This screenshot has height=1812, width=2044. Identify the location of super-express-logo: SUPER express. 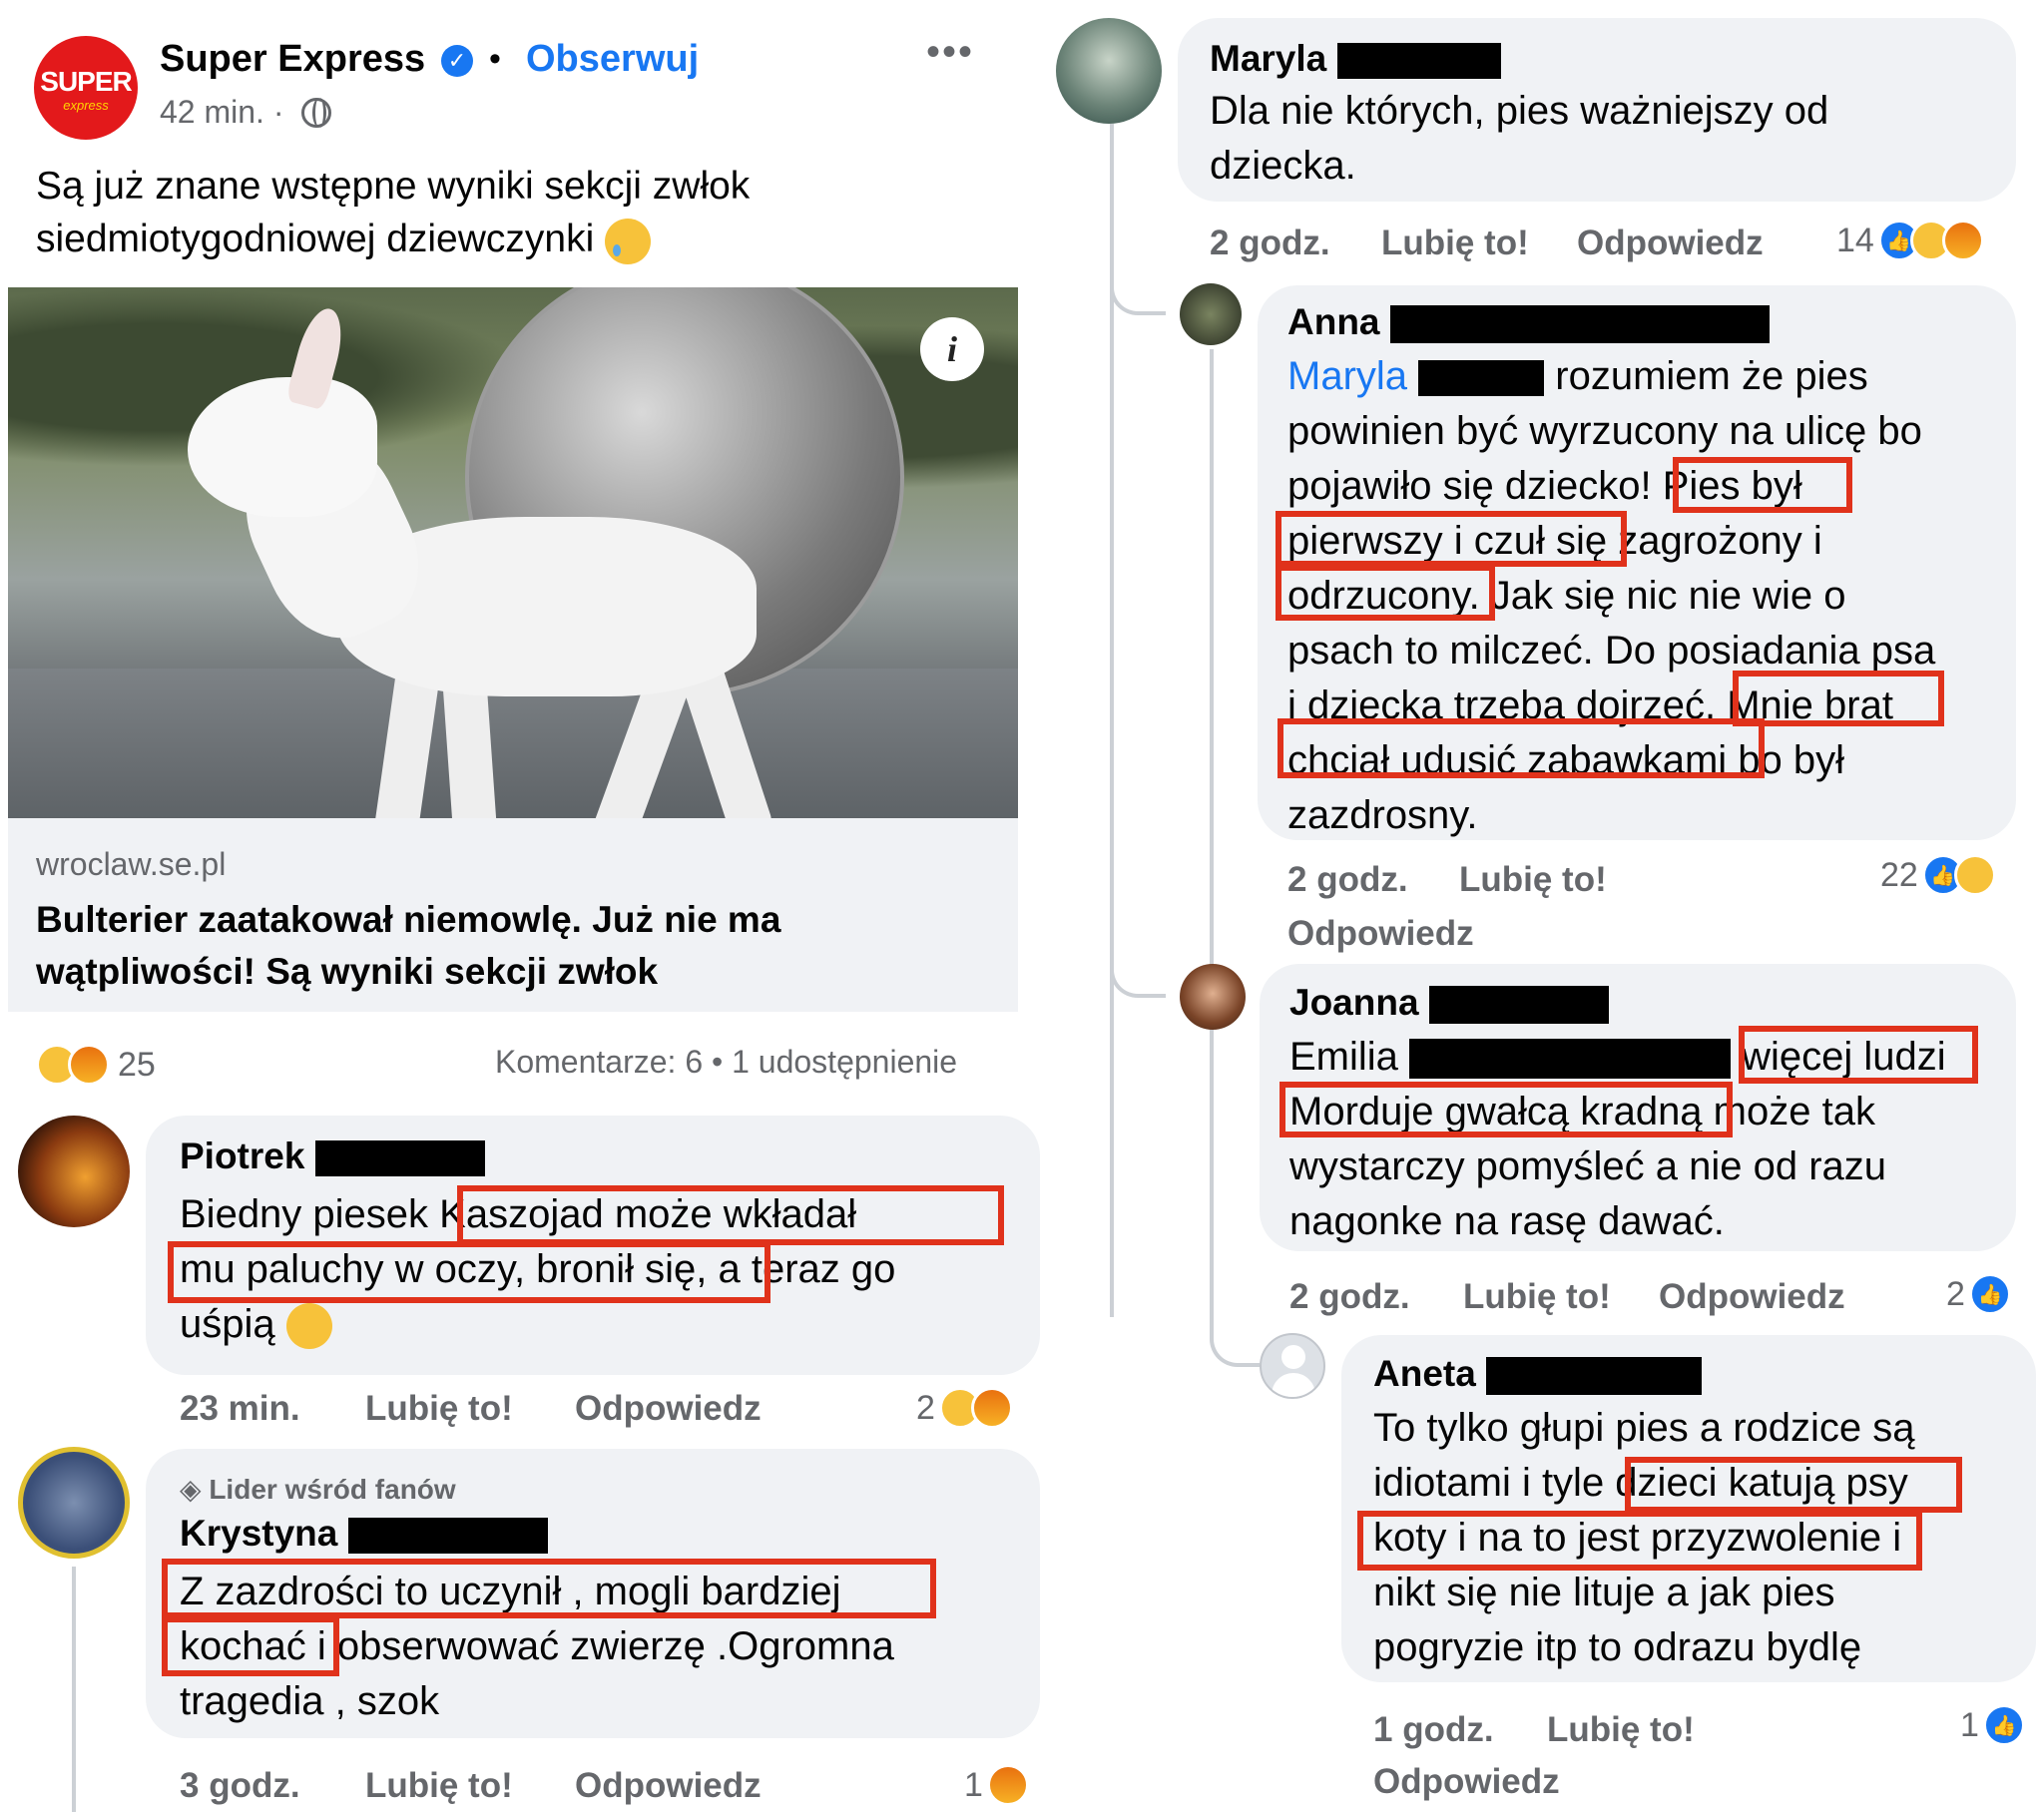
(86, 88).